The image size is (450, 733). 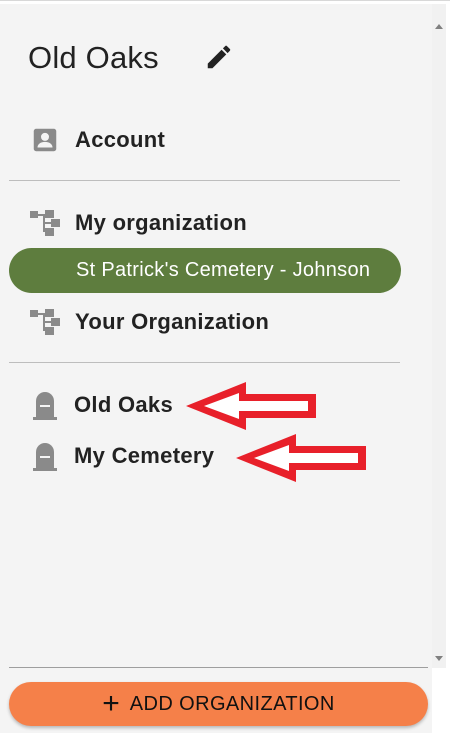 I want to click on nav-label-old-oaks: Old Oaks, so click(x=123, y=404).